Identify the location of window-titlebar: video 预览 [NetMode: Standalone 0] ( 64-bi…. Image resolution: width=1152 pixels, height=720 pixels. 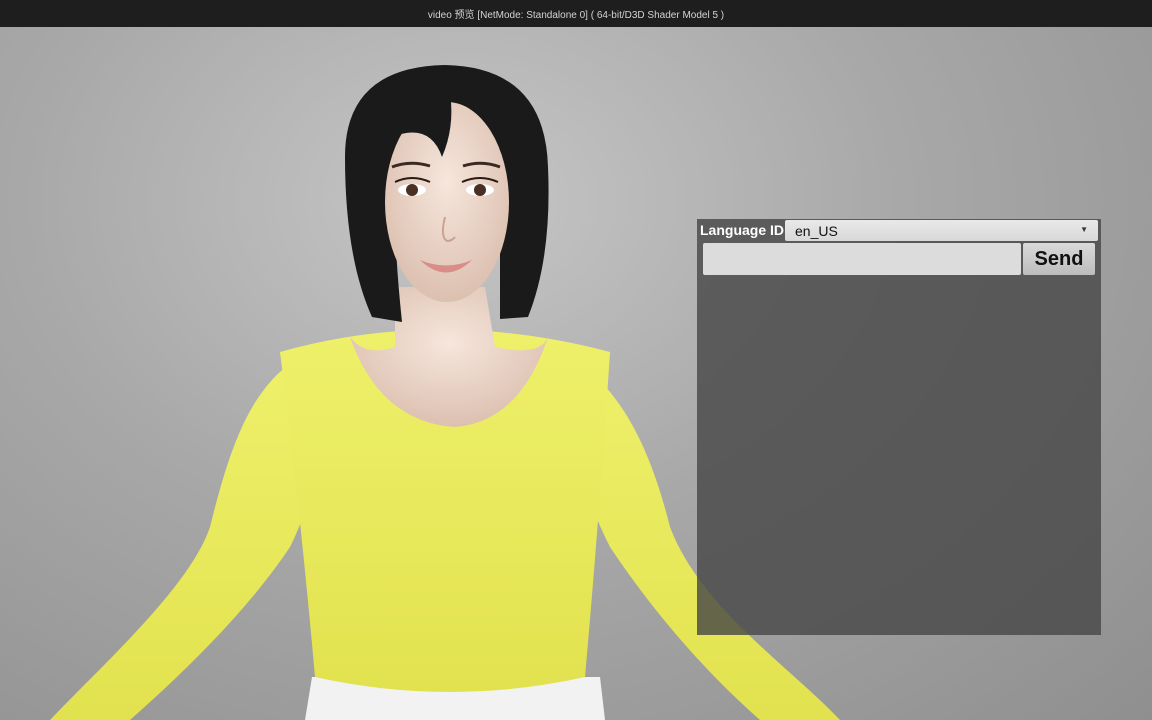
(576, 13).